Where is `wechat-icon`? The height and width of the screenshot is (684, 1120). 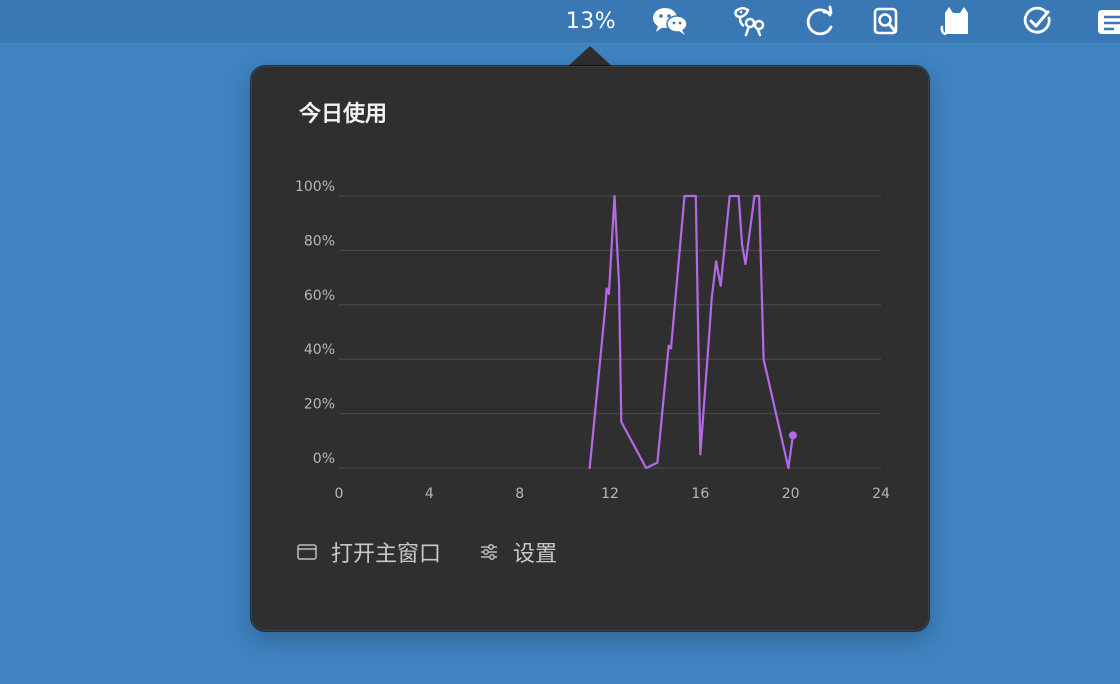 wechat-icon is located at coordinates (670, 21).